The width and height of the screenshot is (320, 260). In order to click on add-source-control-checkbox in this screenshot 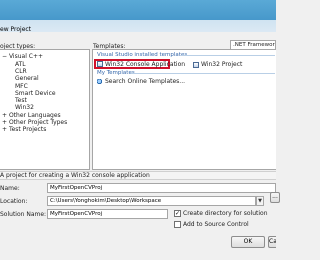, I will do `click(177, 224)`.